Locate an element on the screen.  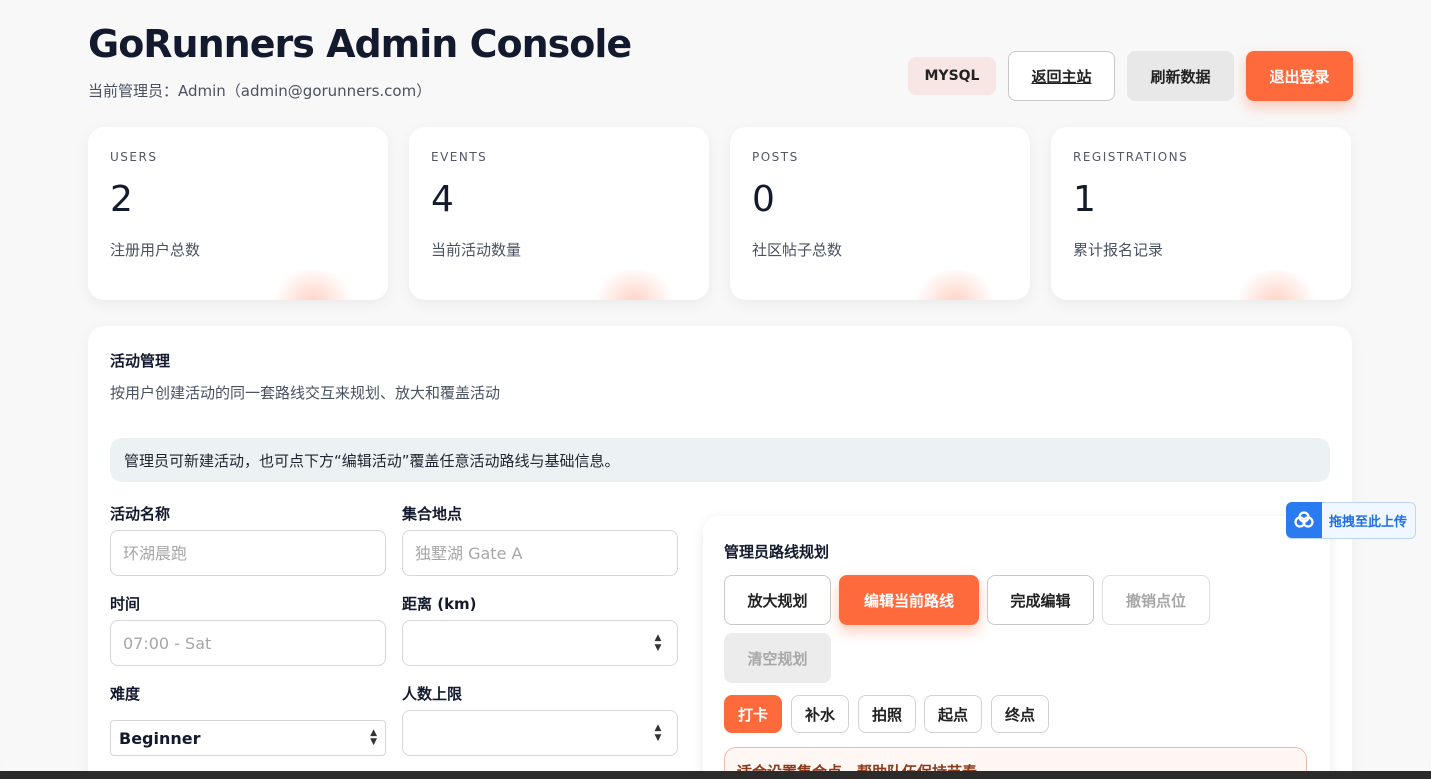
stat-value: 1 is located at coordinates (1084, 199).